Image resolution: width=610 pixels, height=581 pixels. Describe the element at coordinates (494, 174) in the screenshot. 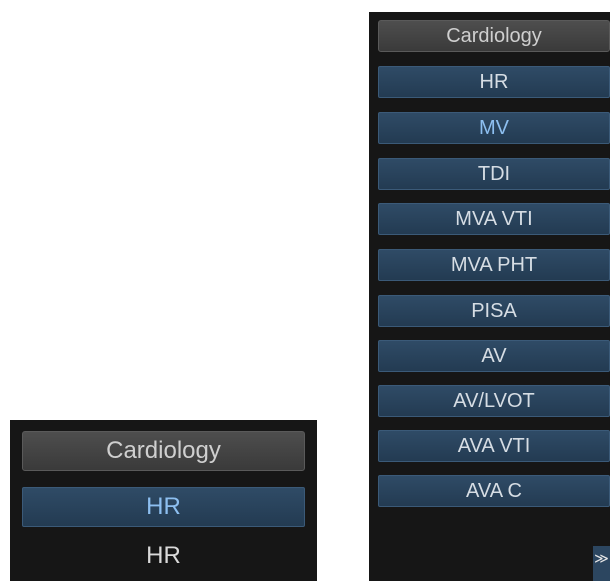

I see `menu-item-tdi: TDI` at that location.